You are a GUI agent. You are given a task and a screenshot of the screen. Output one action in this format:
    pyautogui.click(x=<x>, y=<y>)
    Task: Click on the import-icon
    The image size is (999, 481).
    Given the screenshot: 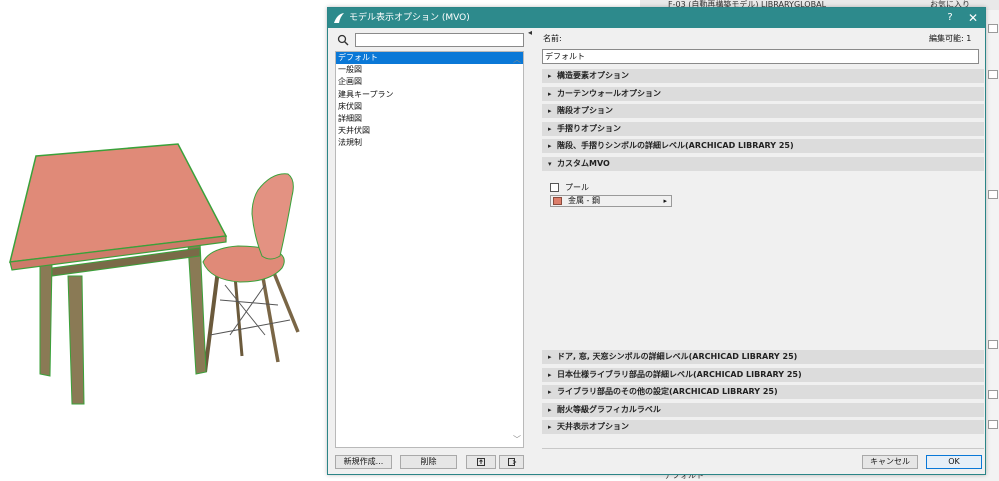 What is the action you would take?
    pyautogui.click(x=481, y=462)
    